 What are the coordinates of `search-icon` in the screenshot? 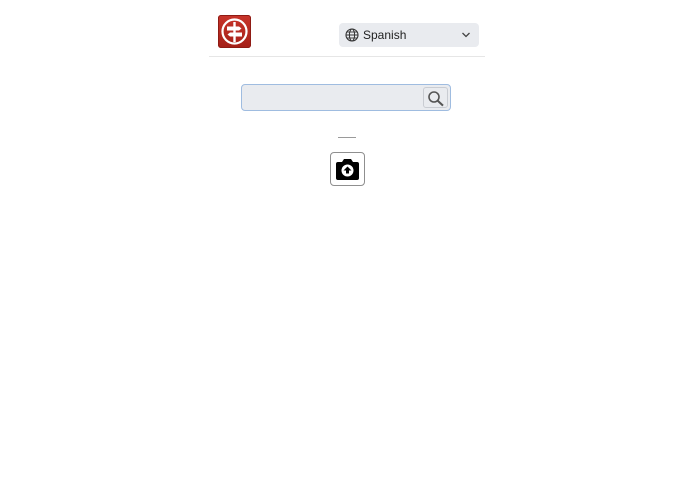 It's located at (436, 99).